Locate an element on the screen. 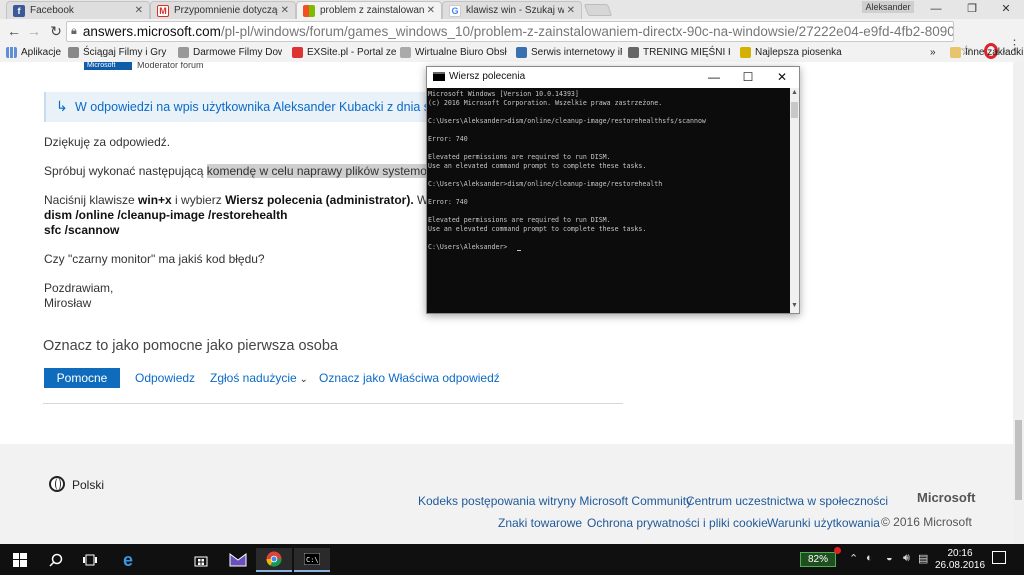  scroll-up-icon: ▲ is located at coordinates (794, 92).